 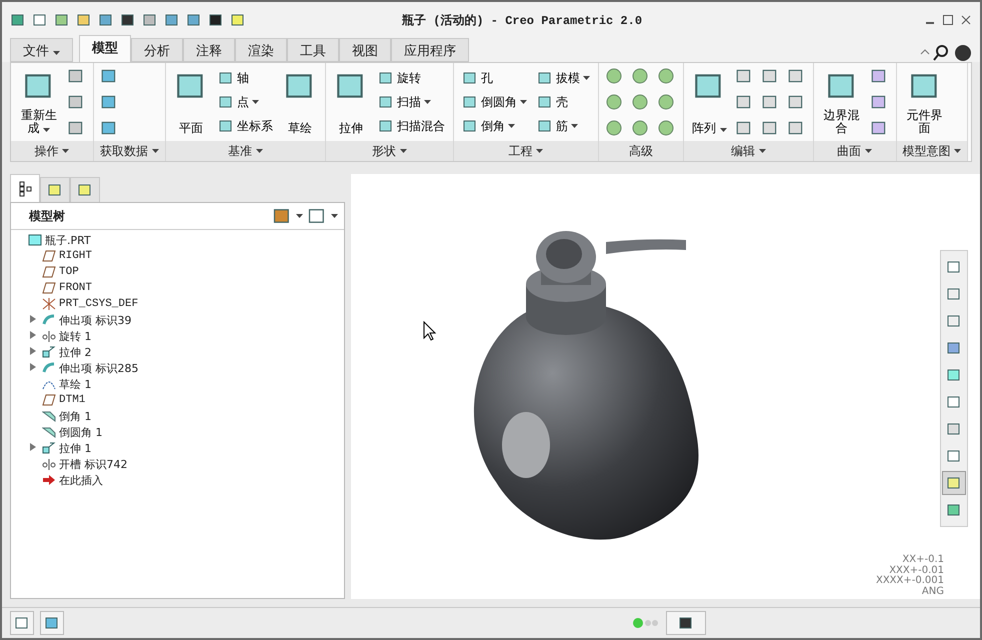 What do you see at coordinates (52, 623) in the screenshot?
I see `browser-toggle-button` at bounding box center [52, 623].